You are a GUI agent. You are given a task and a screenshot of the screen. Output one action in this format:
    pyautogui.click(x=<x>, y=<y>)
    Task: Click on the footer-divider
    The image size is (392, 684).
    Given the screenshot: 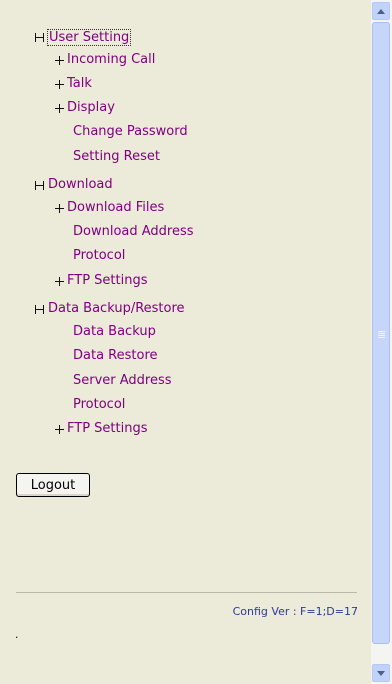 What is the action you would take?
    pyautogui.click(x=186, y=592)
    